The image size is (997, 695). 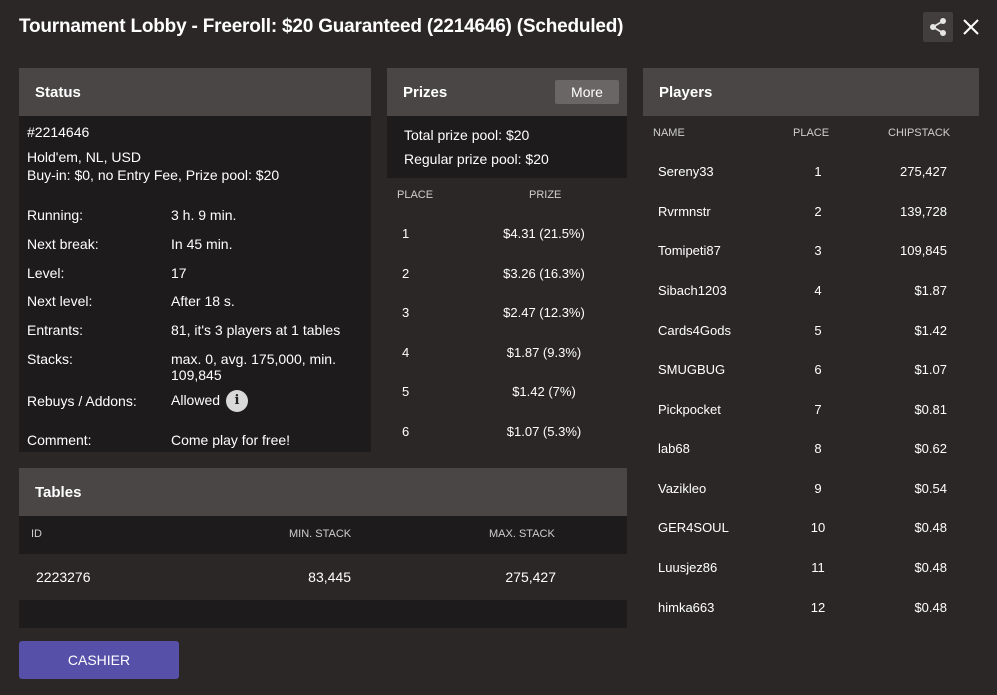 I want to click on tables-heading: Tables, so click(x=58, y=492).